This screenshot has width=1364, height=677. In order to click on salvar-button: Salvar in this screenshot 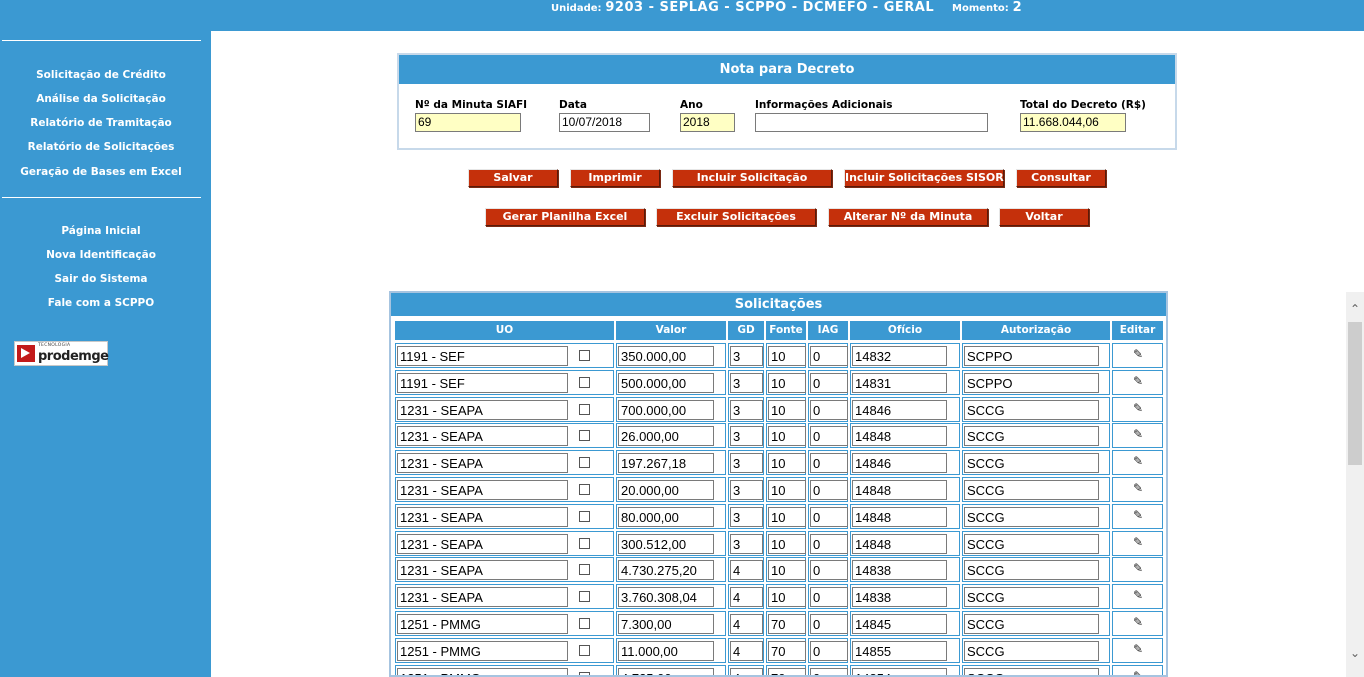, I will do `click(513, 178)`.